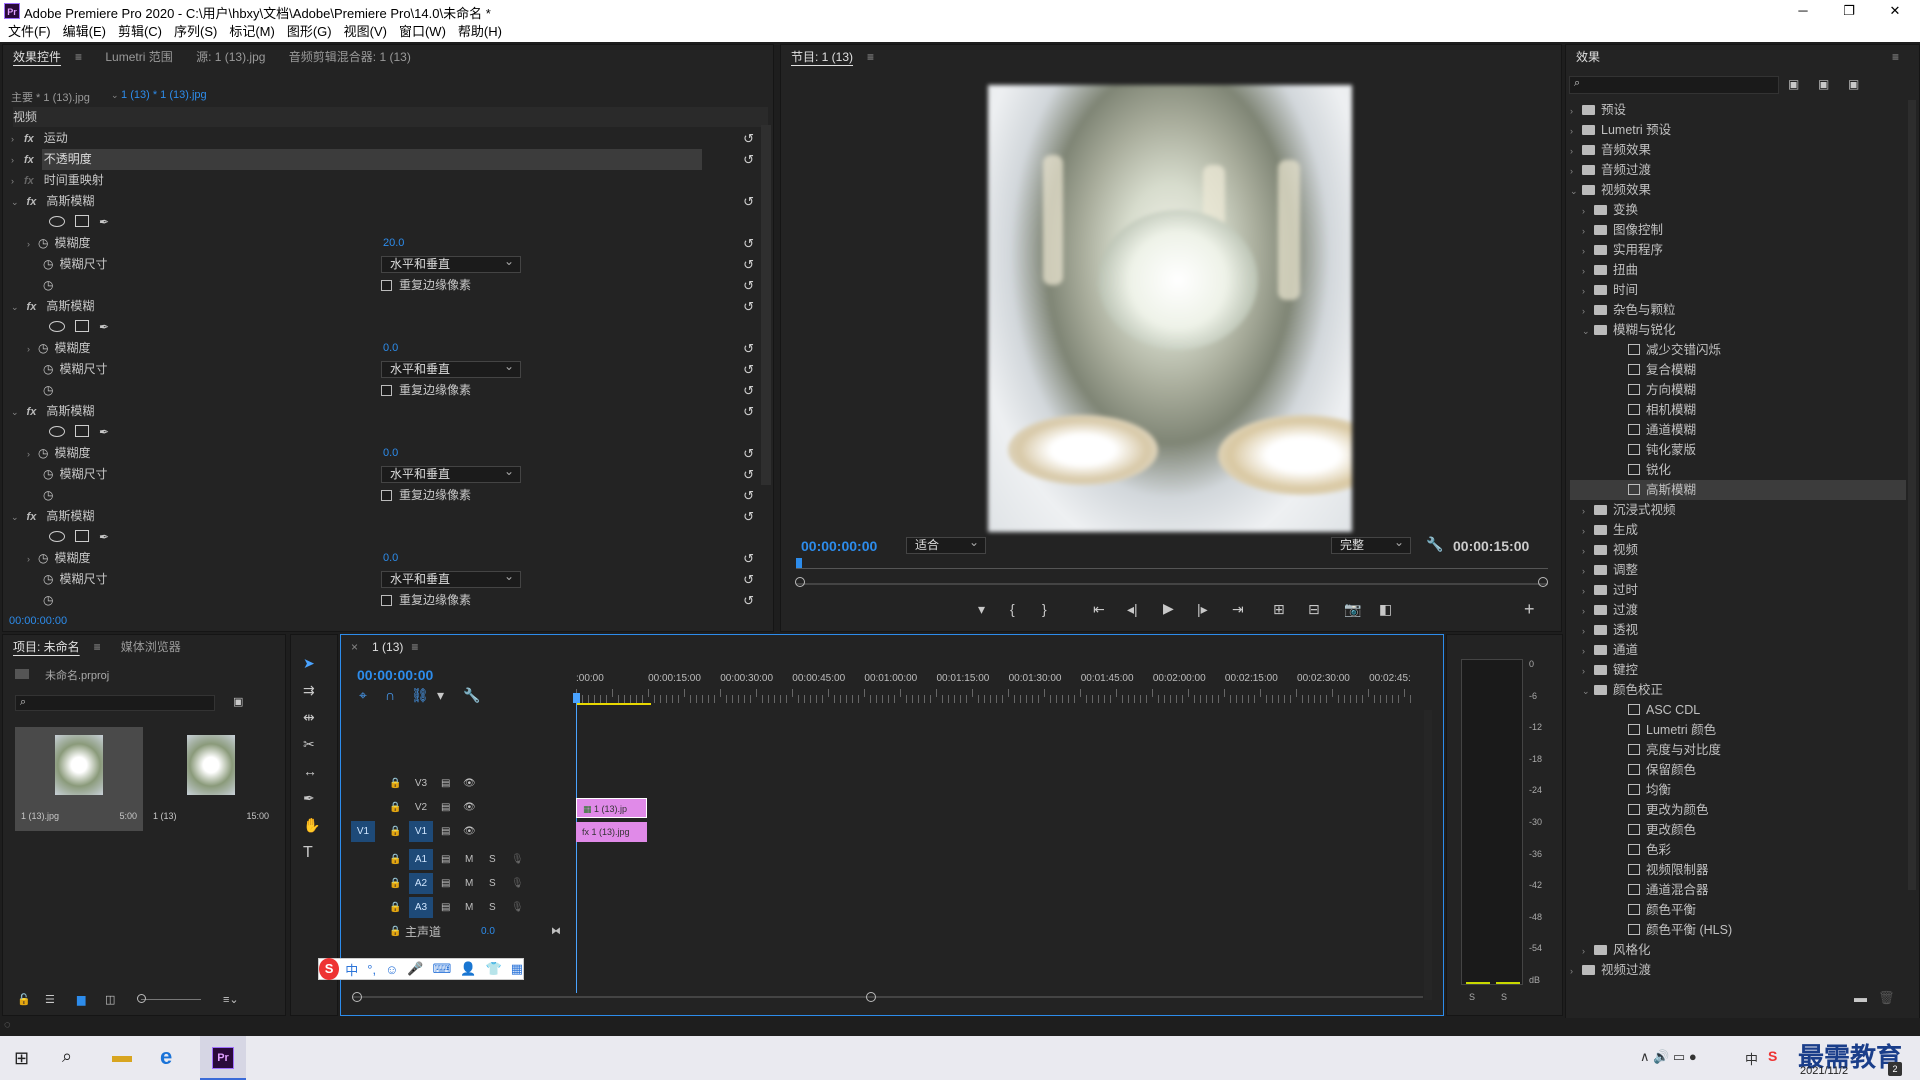 This screenshot has width=1920, height=1080. I want to click on effects-folder: › 杂色与颗粒, so click(1738, 310).